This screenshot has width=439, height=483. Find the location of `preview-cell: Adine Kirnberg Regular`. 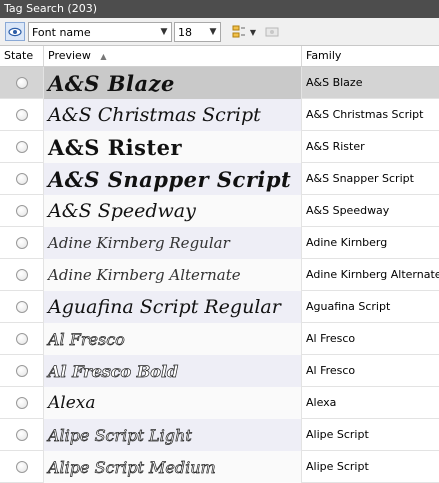

preview-cell: Adine Kirnberg Regular is located at coordinates (173, 243).